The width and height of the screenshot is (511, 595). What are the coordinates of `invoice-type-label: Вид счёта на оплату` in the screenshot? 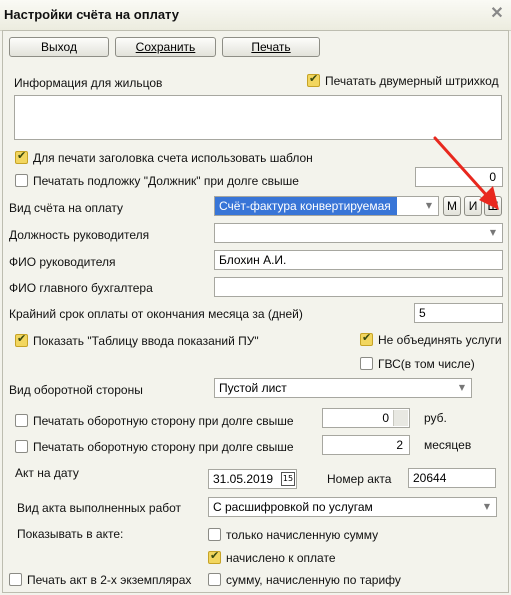 It's located at (66, 208).